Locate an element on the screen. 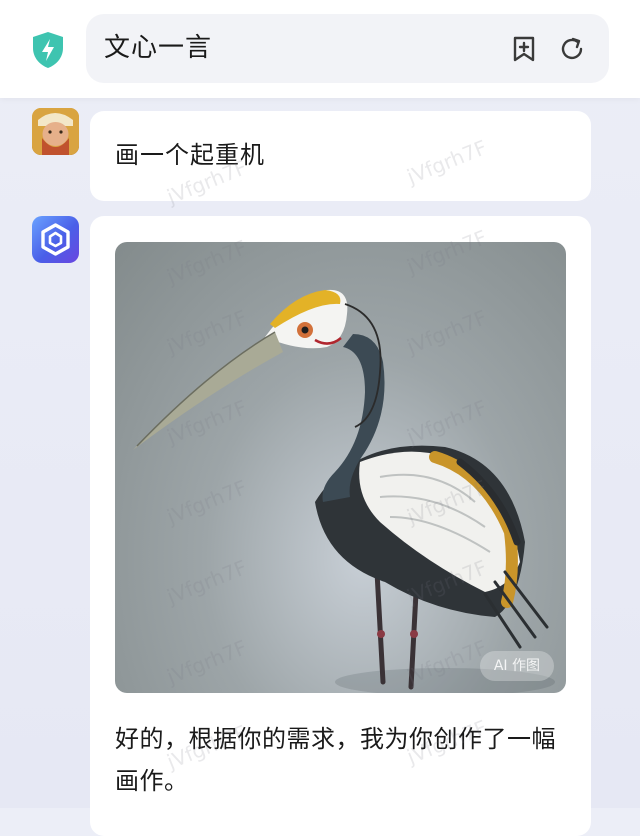  top-bar: 文心一言 is located at coordinates (320, 49).